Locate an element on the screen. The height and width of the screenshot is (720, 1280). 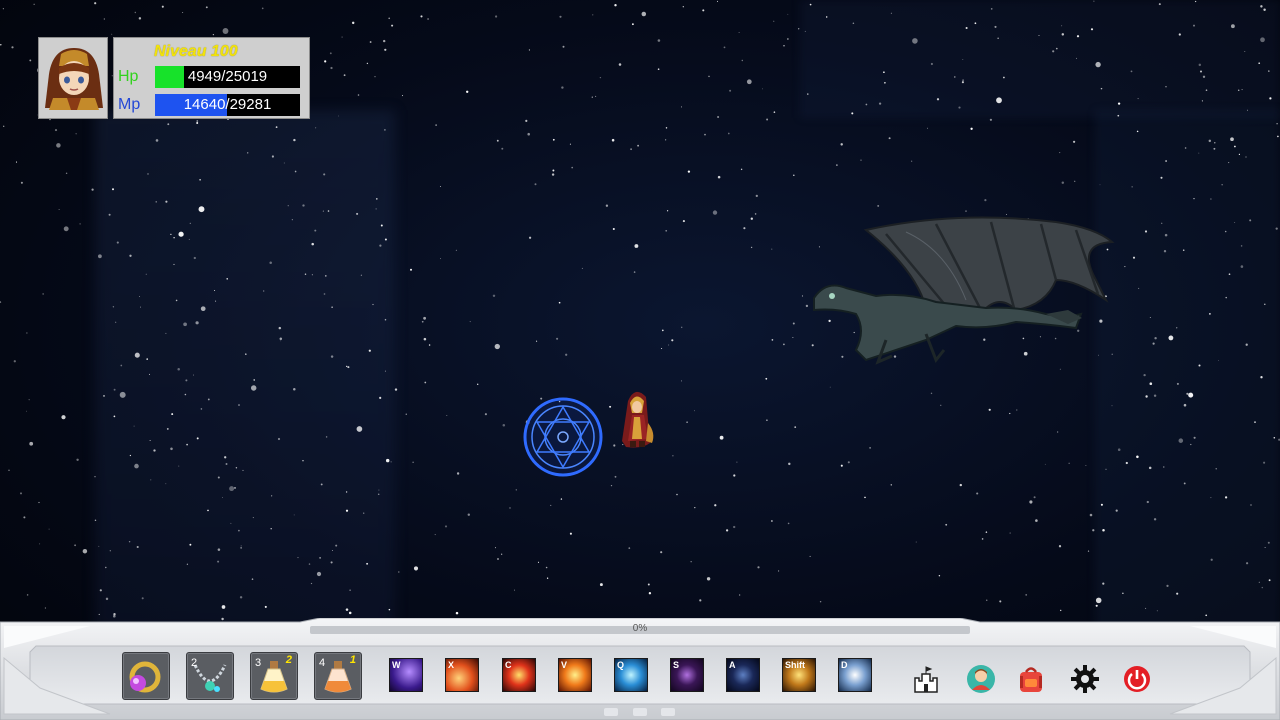
item-quantity: 2 is located at coordinates (288, 660).